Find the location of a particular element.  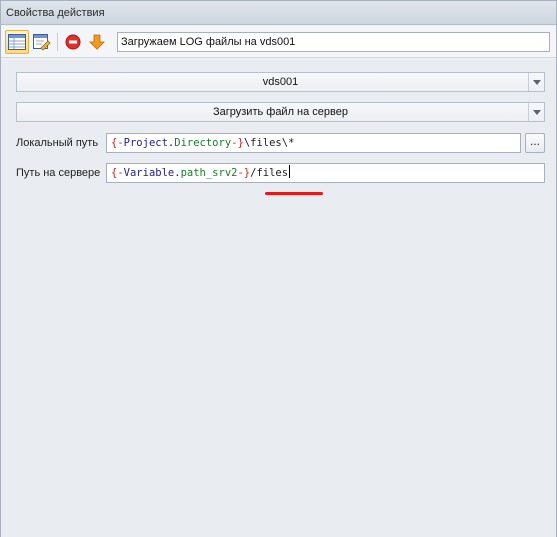

local-path-tail: \files\* is located at coordinates (269, 143).